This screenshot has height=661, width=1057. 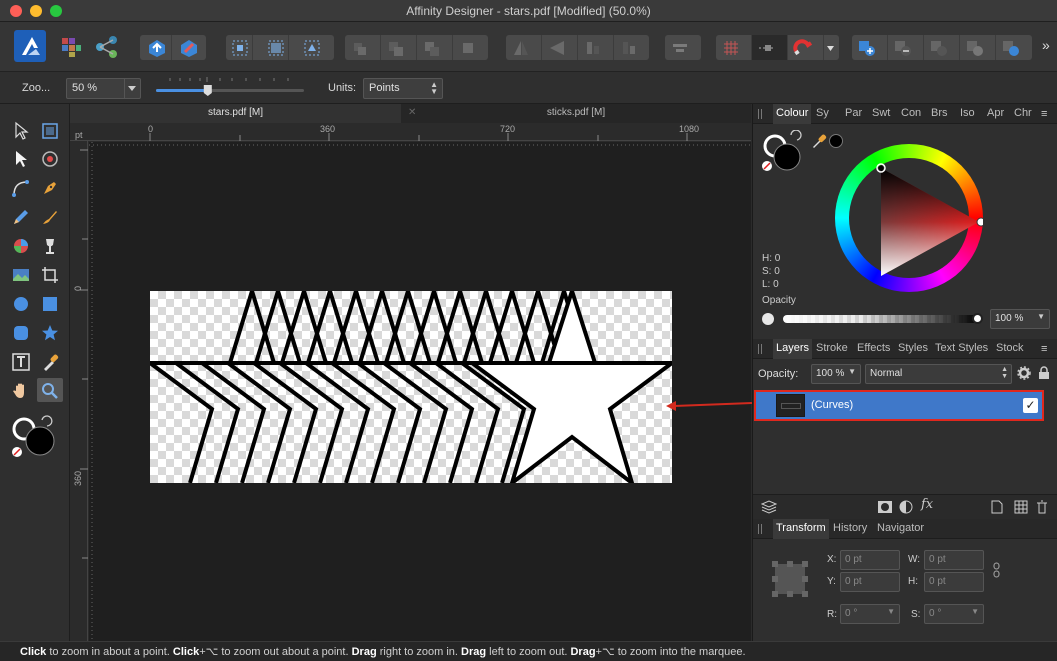 What do you see at coordinates (786, 154) in the screenshot?
I see `fill-stroke-swatch` at bounding box center [786, 154].